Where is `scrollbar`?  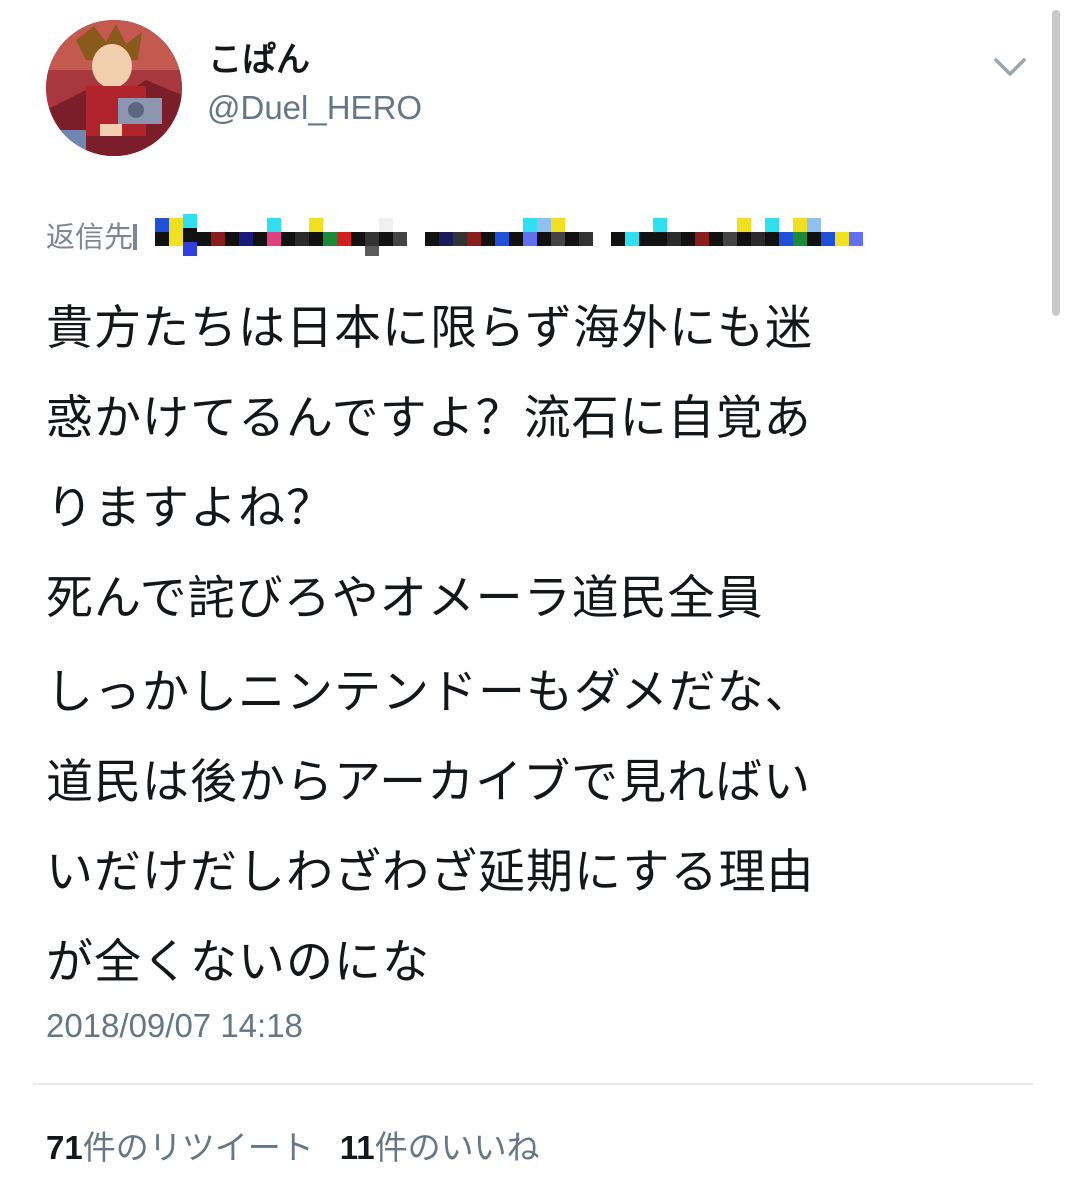
scrollbar is located at coordinates (1056, 163).